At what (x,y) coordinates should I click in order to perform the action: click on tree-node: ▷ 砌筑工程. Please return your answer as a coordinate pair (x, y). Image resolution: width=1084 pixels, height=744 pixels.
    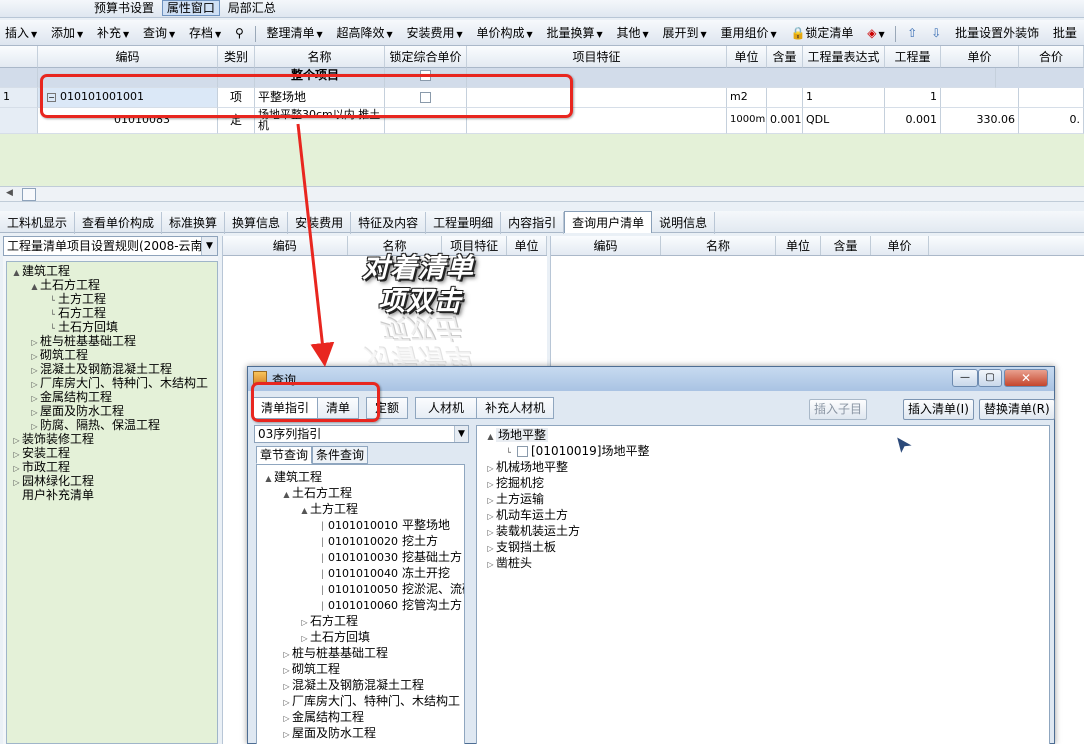
    Looking at the image, I should click on (112, 355).